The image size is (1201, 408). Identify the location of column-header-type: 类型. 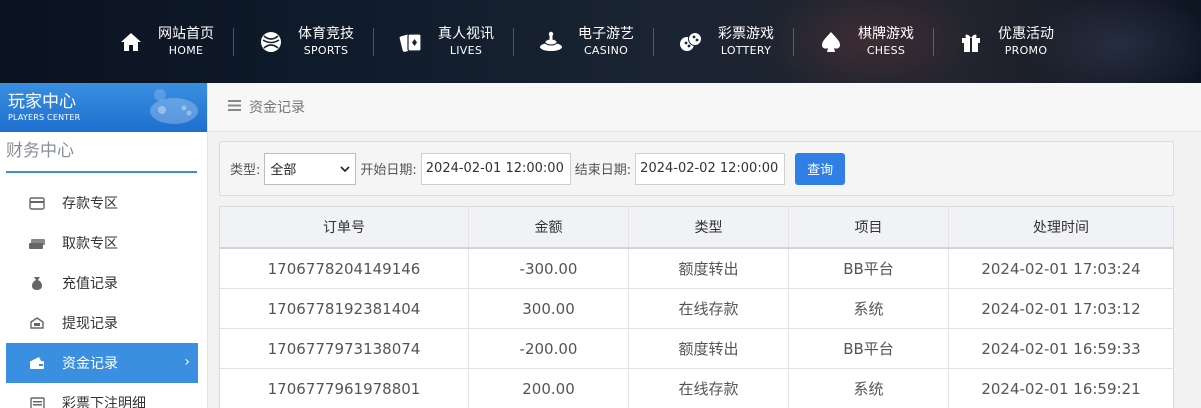
(709, 227).